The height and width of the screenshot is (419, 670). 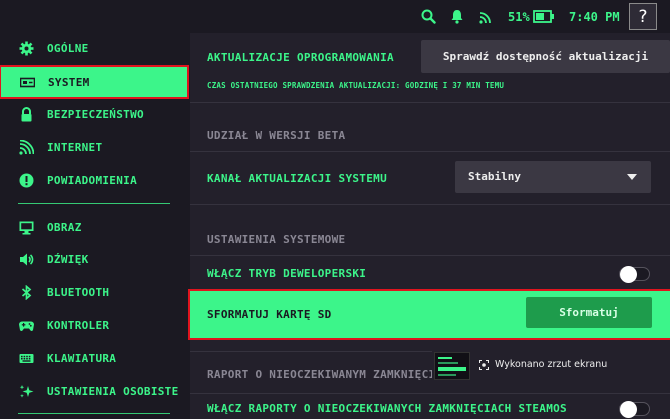 What do you see at coordinates (276, 239) in the screenshot?
I see `system-settings-header: USTAWIENIA SYSTEMOWE` at bounding box center [276, 239].